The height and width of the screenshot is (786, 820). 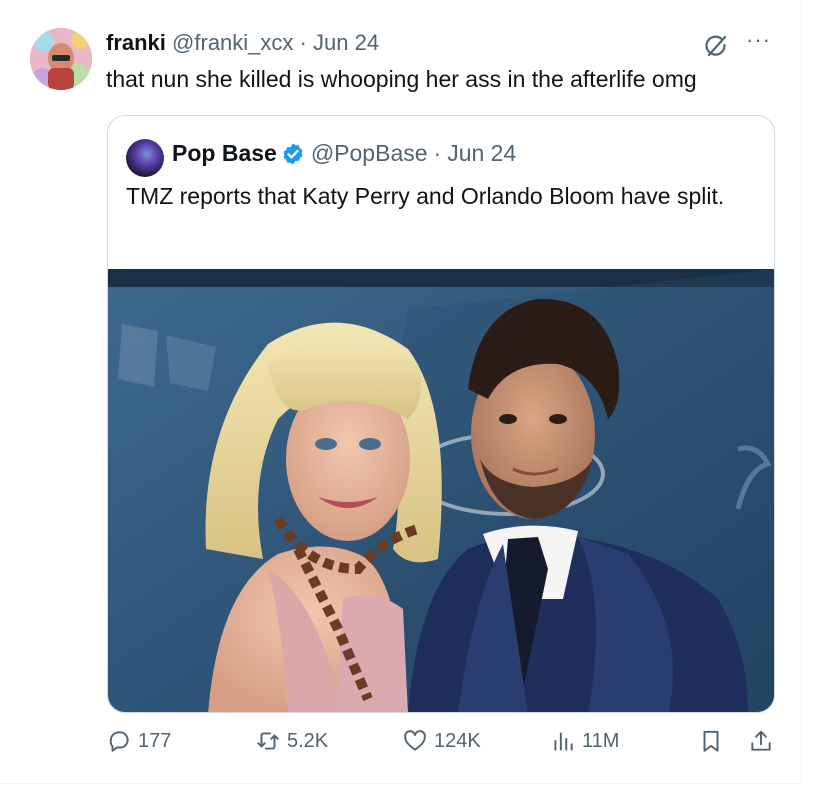 What do you see at coordinates (563, 741) in the screenshot?
I see `views-icon` at bounding box center [563, 741].